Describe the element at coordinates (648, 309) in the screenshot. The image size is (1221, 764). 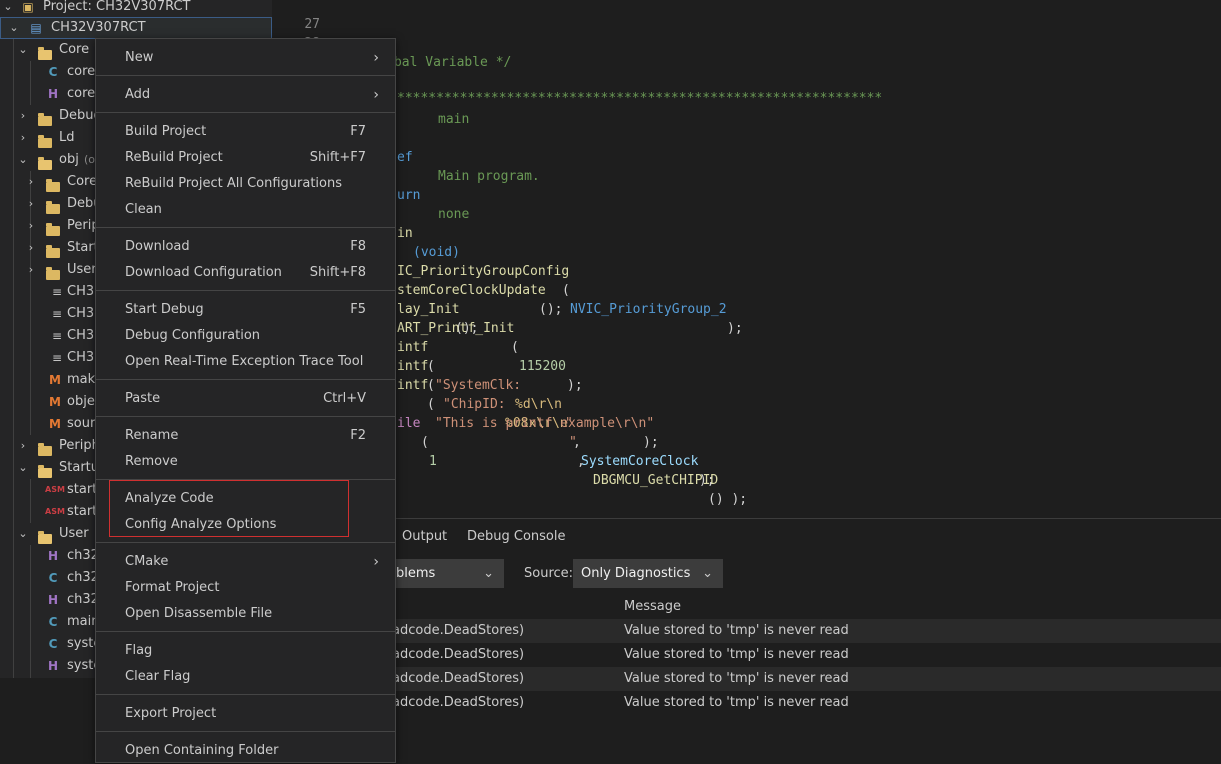
I see `code-constant: NVIC_PriorityGroup_2` at that location.